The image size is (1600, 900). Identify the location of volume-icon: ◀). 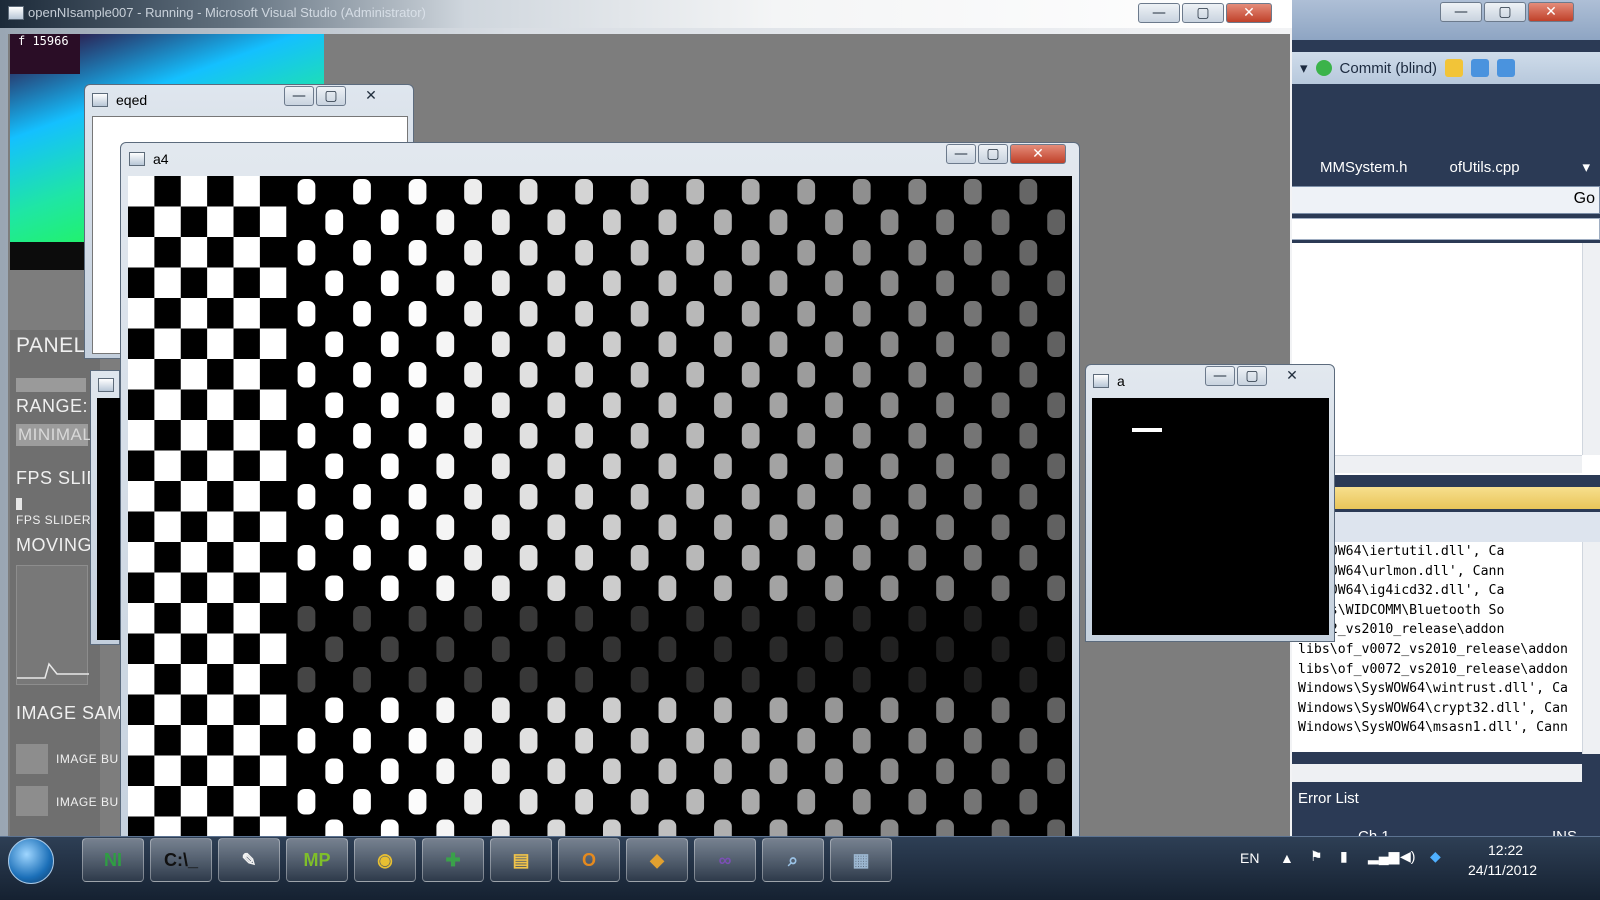
(1407, 856).